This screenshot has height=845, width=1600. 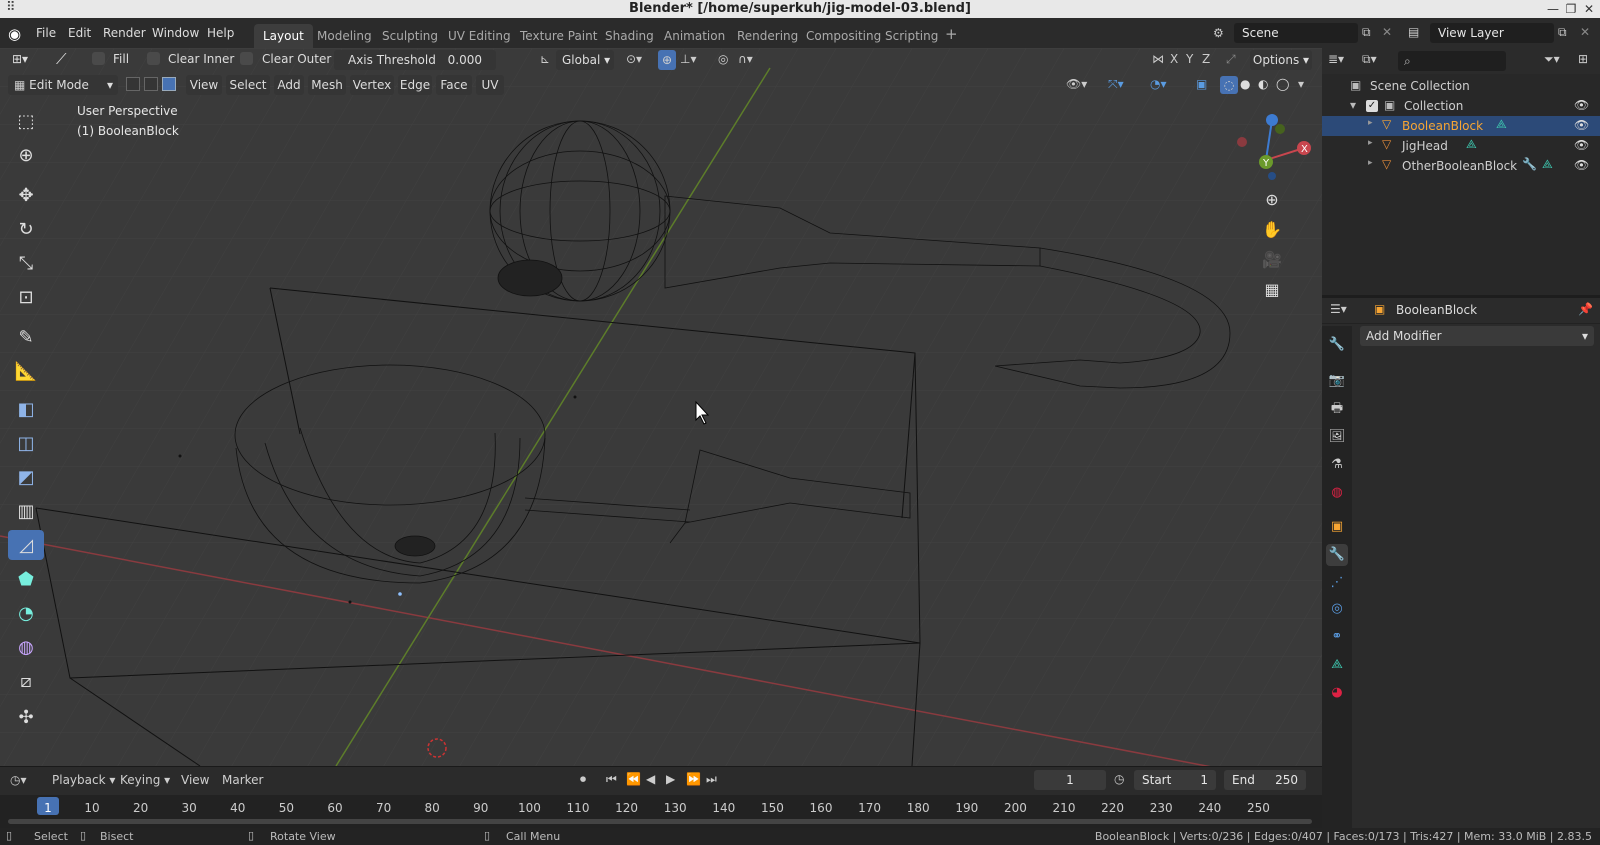 What do you see at coordinates (61, 59) in the screenshot?
I see `bisect-tool-icon: ⟋` at bounding box center [61, 59].